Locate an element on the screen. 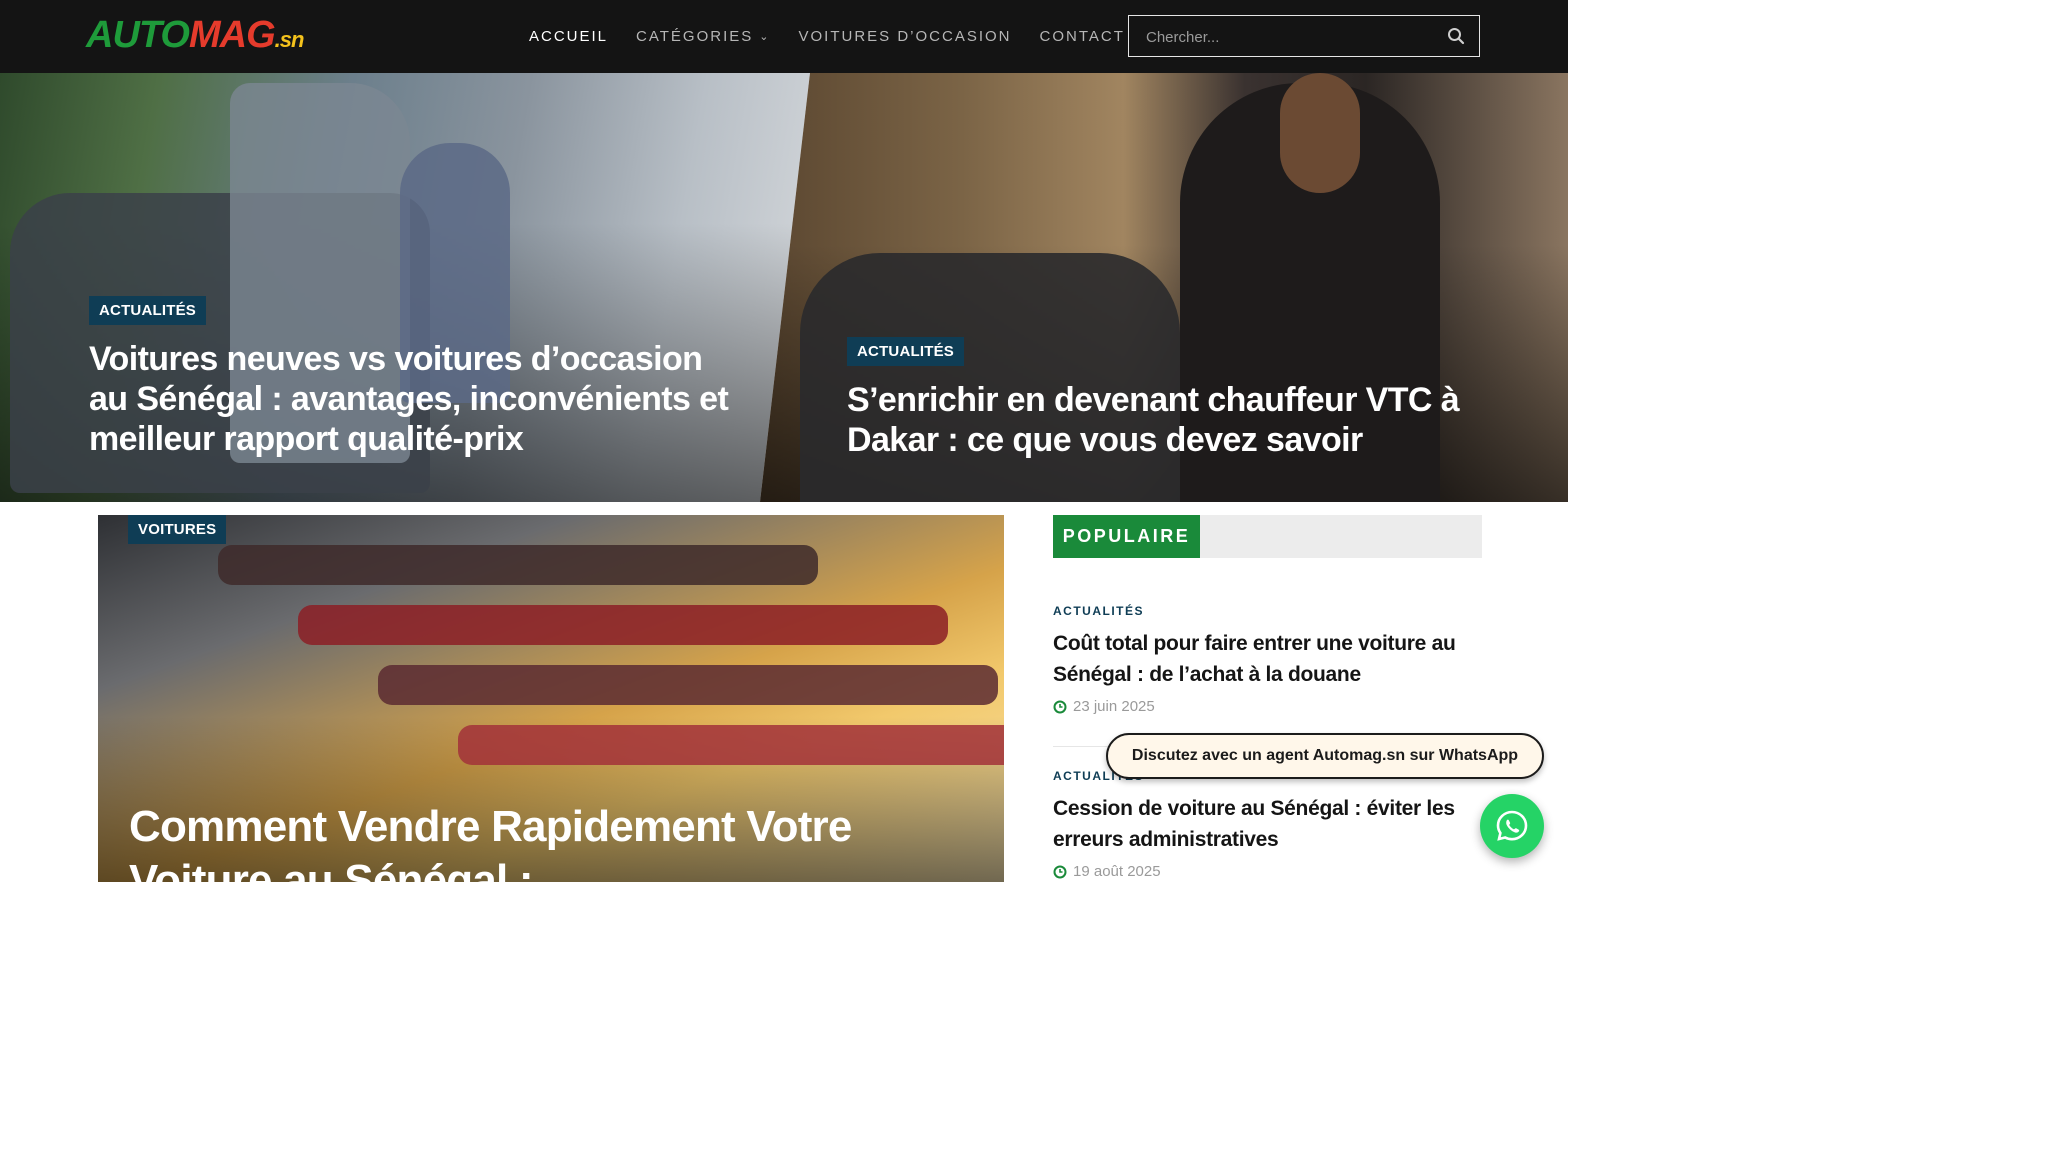 This screenshot has height=1152, width=2048. whatsapp-button is located at coordinates (1512, 826).